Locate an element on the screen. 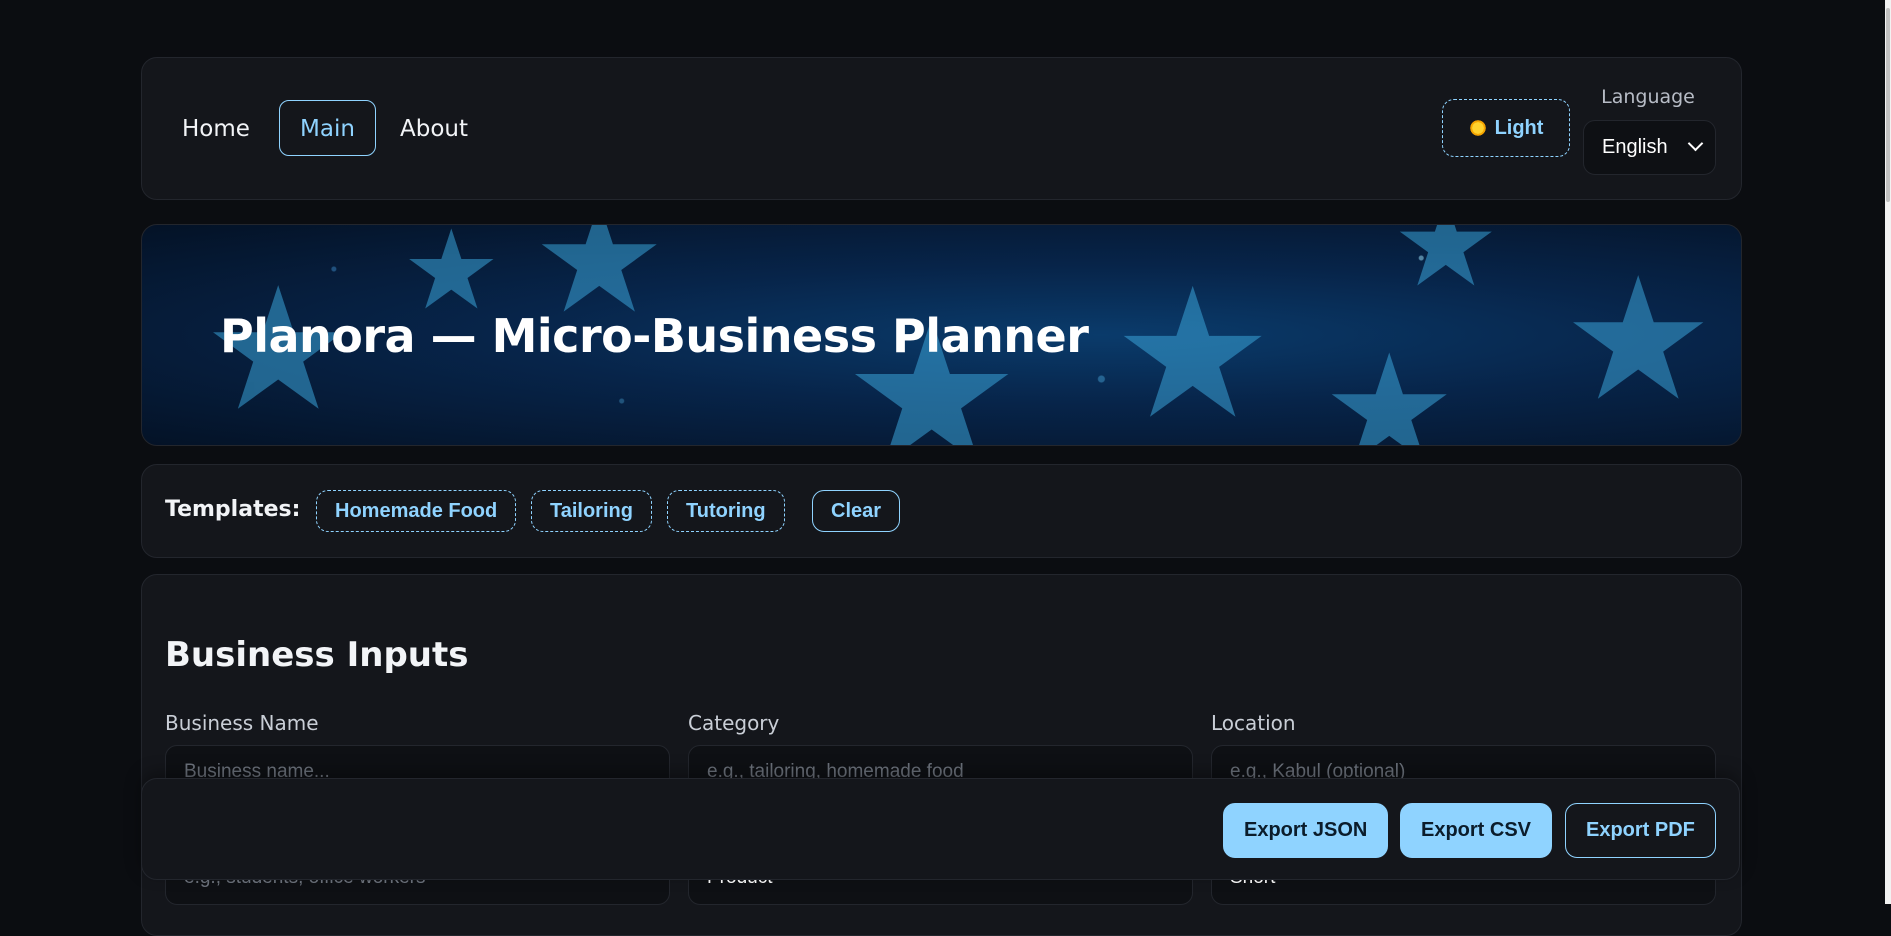  nav-main: Main is located at coordinates (327, 128).